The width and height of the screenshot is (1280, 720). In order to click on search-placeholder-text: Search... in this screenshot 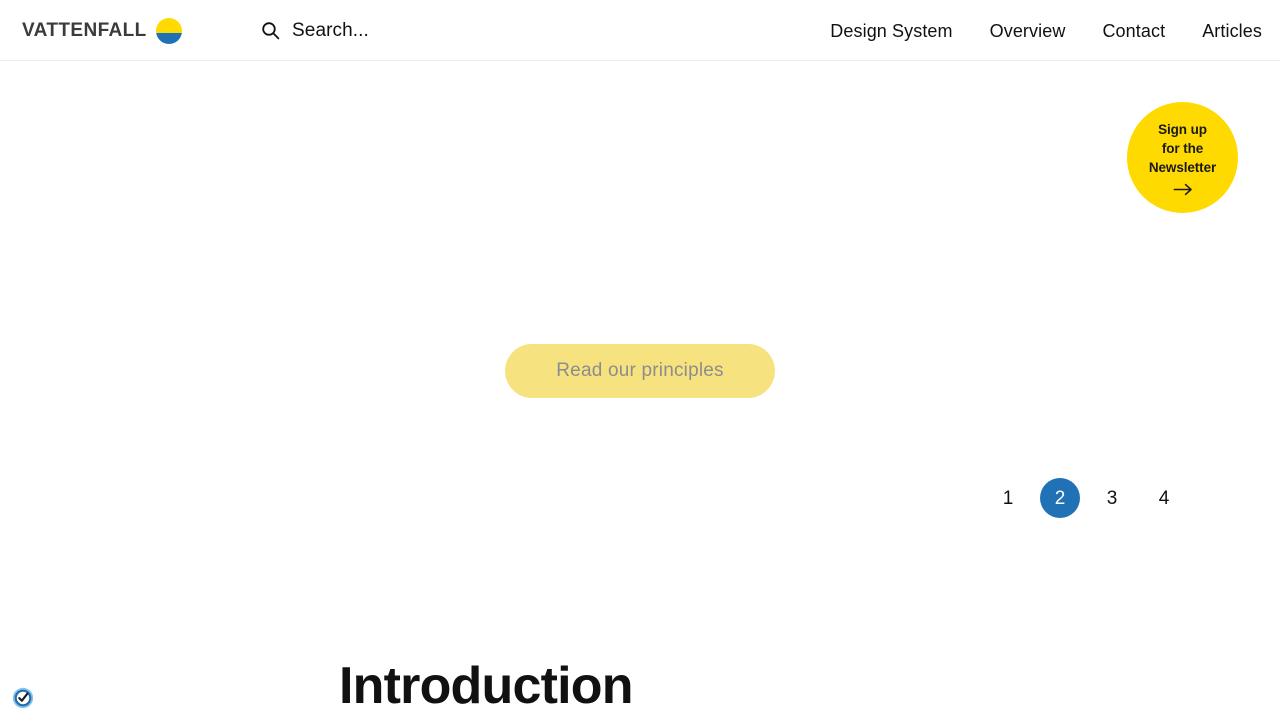, I will do `click(330, 30)`.